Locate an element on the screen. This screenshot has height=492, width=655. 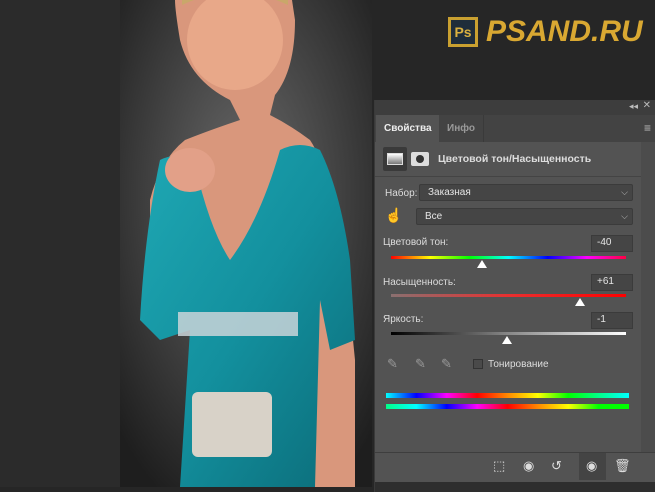
trash-icon: 🗑 is located at coordinates (622, 466).